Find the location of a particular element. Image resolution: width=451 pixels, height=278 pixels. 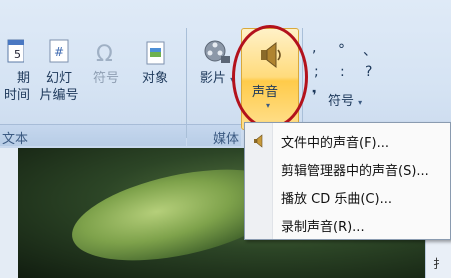

calendar-icon: 5 is located at coordinates (15, 51).